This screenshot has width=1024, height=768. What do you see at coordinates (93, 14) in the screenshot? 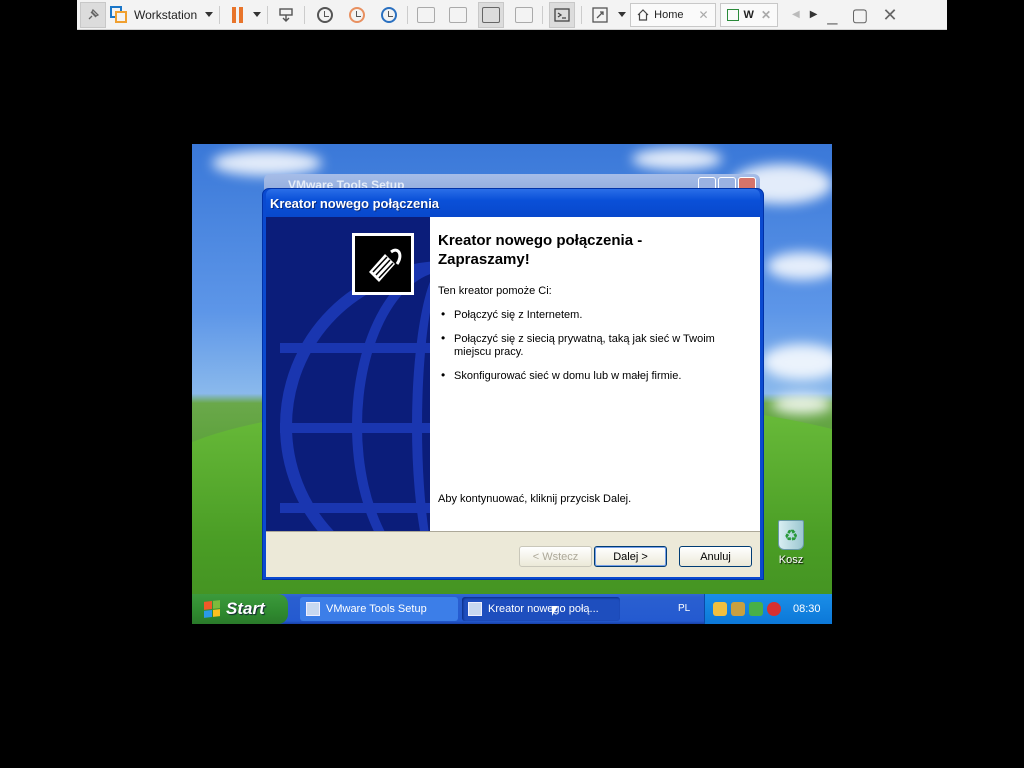
I see `pin-icon` at bounding box center [93, 14].